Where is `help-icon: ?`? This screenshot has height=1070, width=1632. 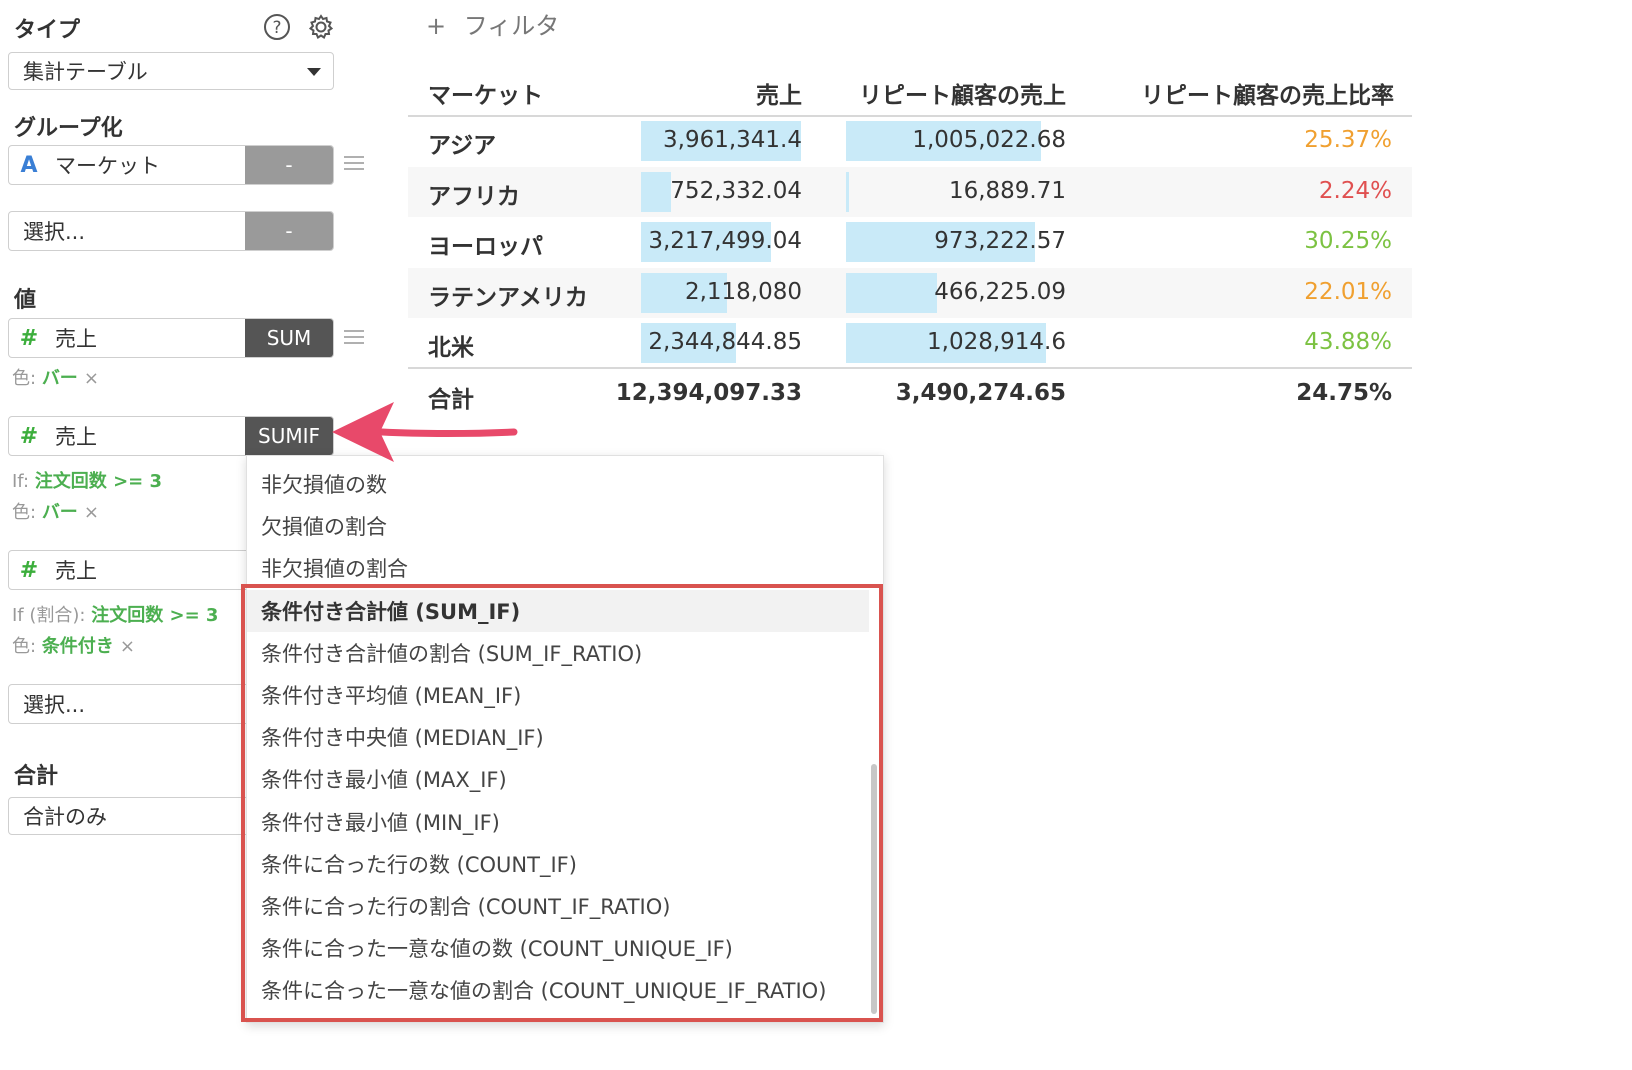
help-icon: ? is located at coordinates (277, 27).